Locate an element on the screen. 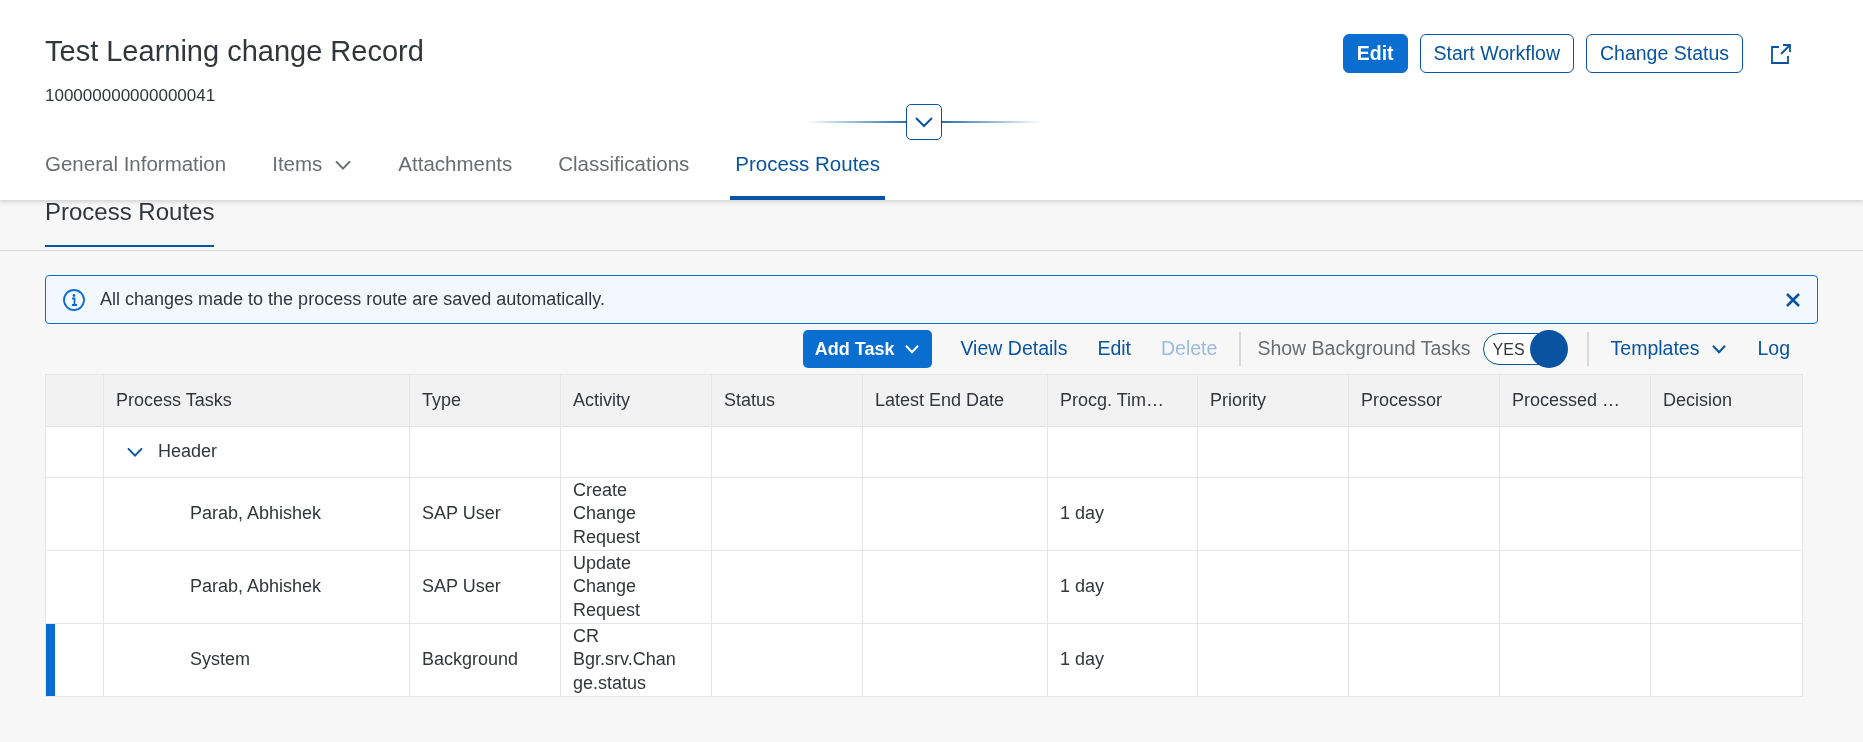  action-button: Edit is located at coordinates (1375, 53).